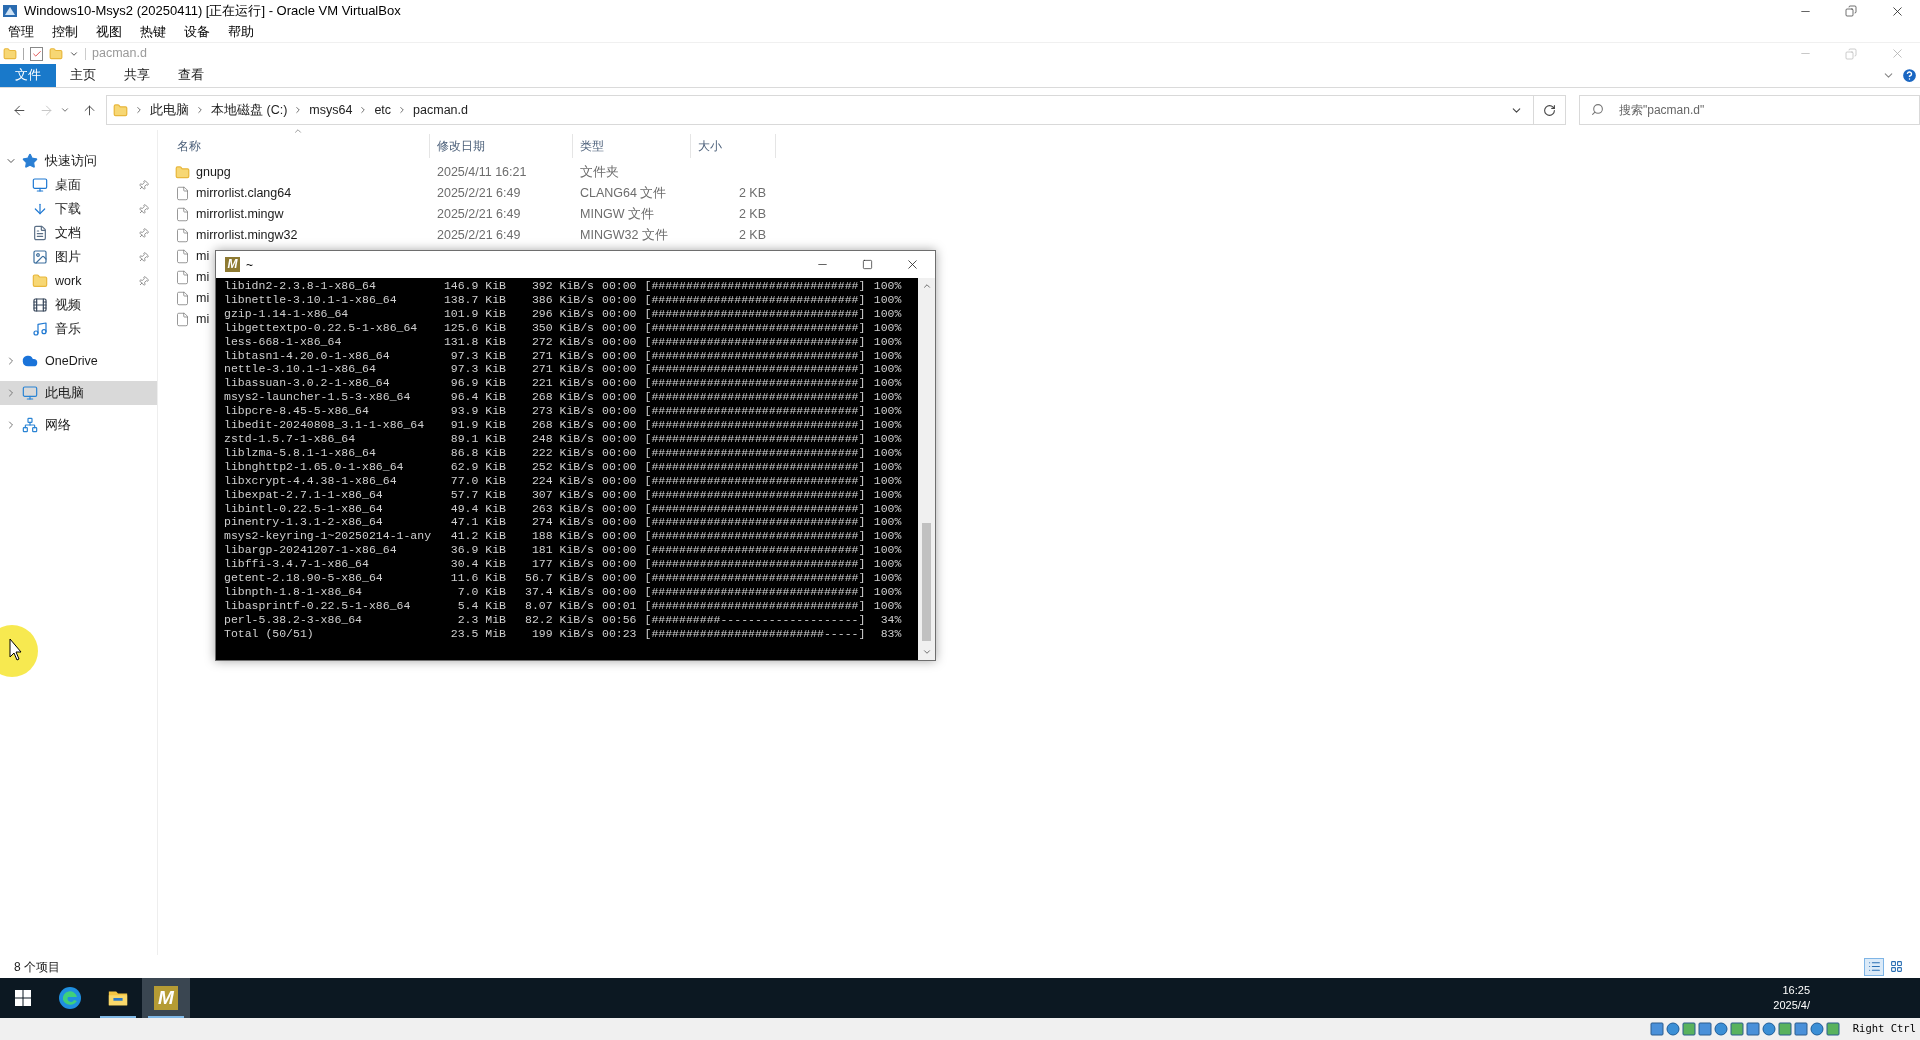 Image resolution: width=1920 pixels, height=1040 pixels. What do you see at coordinates (1851, 11) in the screenshot?
I see `restore-icon` at bounding box center [1851, 11].